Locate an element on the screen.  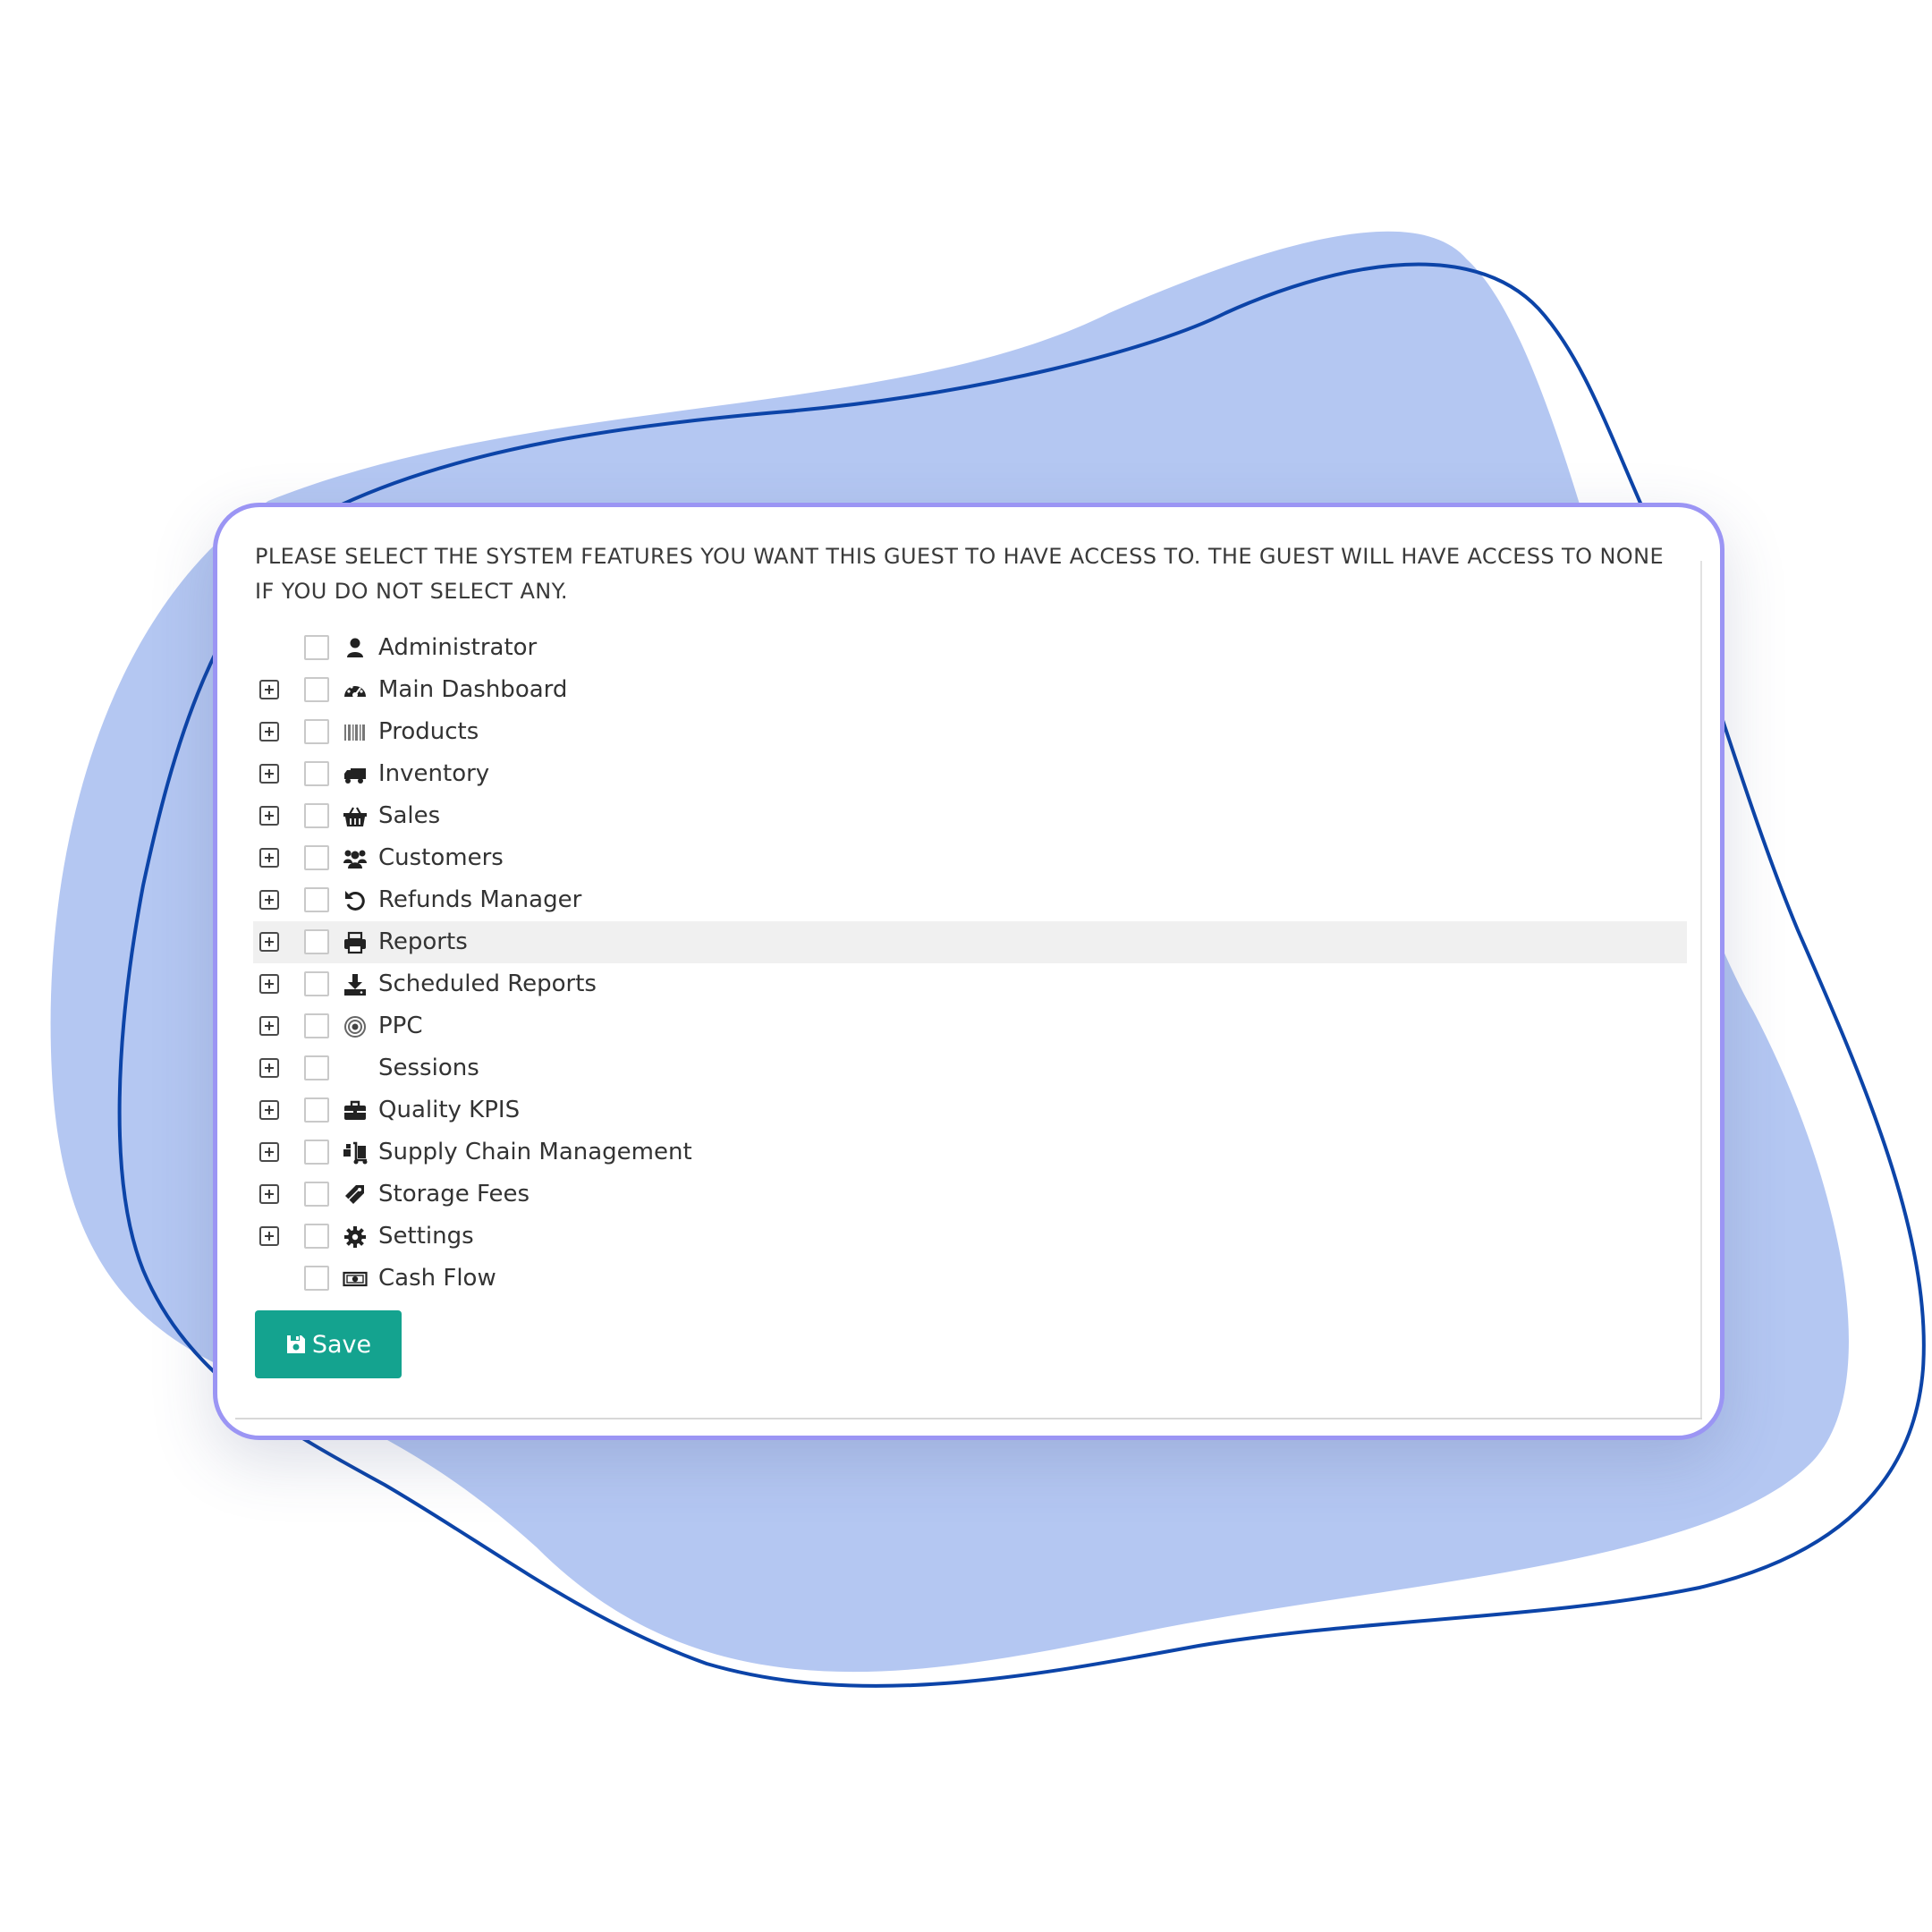
basket-icon is located at coordinates (355, 816).